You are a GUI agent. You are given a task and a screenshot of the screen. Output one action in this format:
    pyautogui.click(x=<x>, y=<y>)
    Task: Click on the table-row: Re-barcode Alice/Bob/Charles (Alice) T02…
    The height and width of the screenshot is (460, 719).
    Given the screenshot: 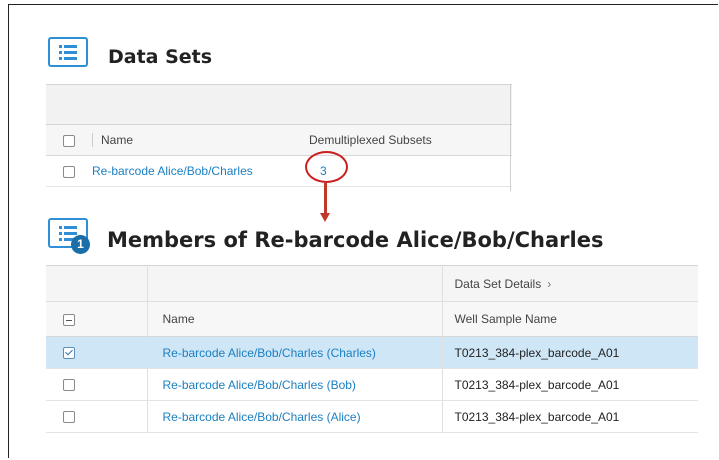 What is the action you would take?
    pyautogui.click(x=372, y=416)
    